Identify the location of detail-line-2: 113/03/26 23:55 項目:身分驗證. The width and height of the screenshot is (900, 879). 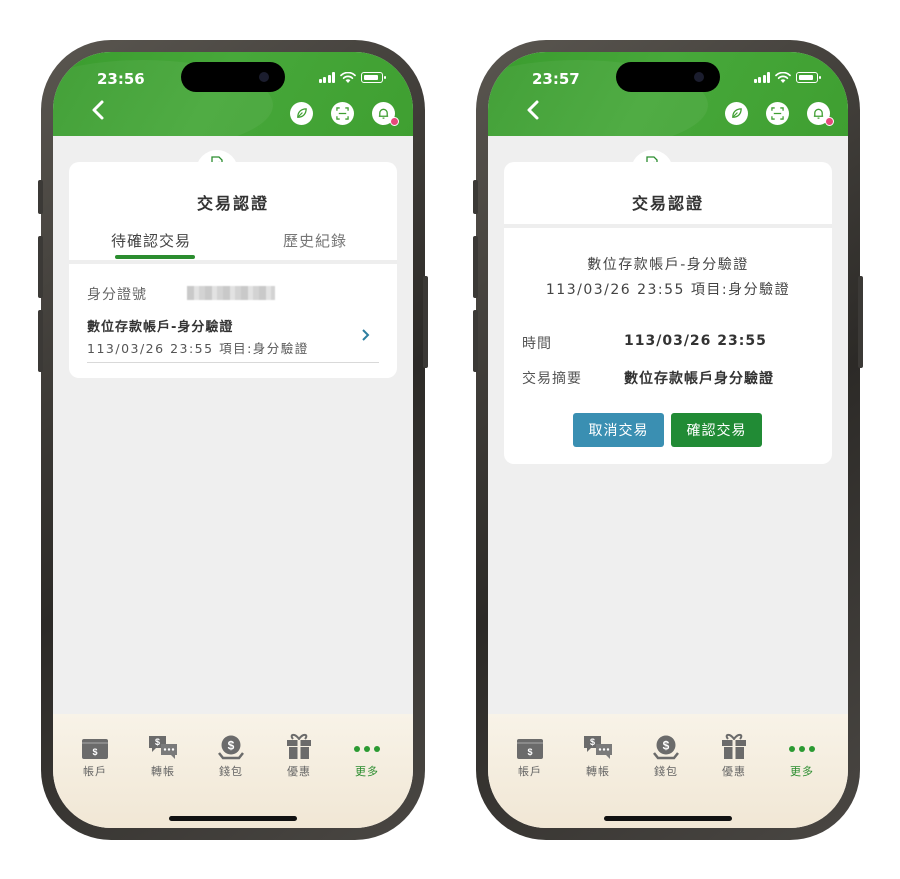
(668, 290).